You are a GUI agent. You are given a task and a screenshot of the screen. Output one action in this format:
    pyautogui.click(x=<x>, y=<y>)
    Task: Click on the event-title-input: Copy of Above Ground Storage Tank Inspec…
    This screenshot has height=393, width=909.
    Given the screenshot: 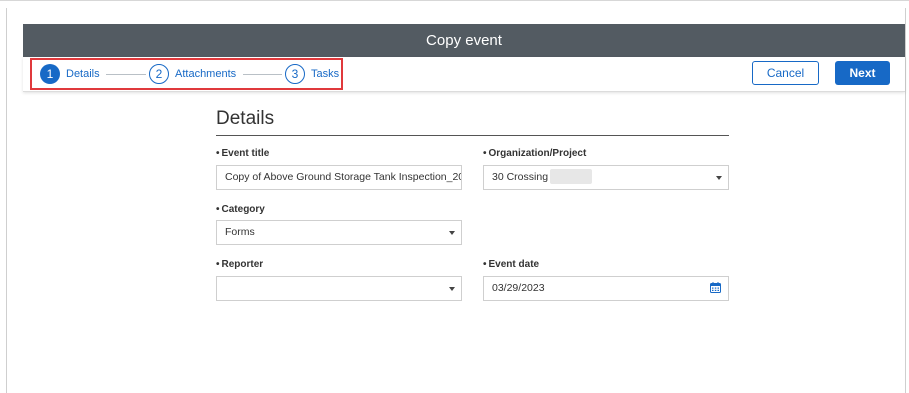 What is the action you would take?
    pyautogui.click(x=339, y=177)
    